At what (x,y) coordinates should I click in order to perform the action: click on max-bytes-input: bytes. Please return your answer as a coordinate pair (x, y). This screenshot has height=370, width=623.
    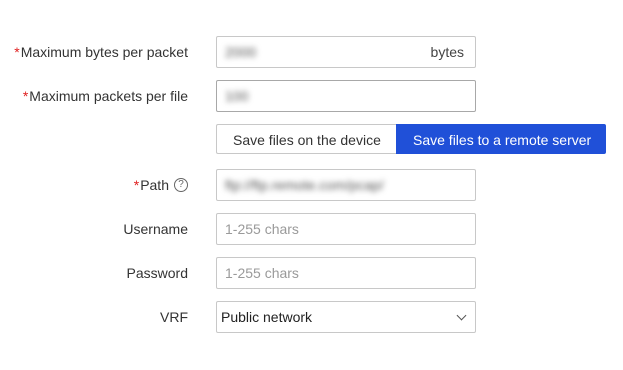
    Looking at the image, I should click on (346, 52).